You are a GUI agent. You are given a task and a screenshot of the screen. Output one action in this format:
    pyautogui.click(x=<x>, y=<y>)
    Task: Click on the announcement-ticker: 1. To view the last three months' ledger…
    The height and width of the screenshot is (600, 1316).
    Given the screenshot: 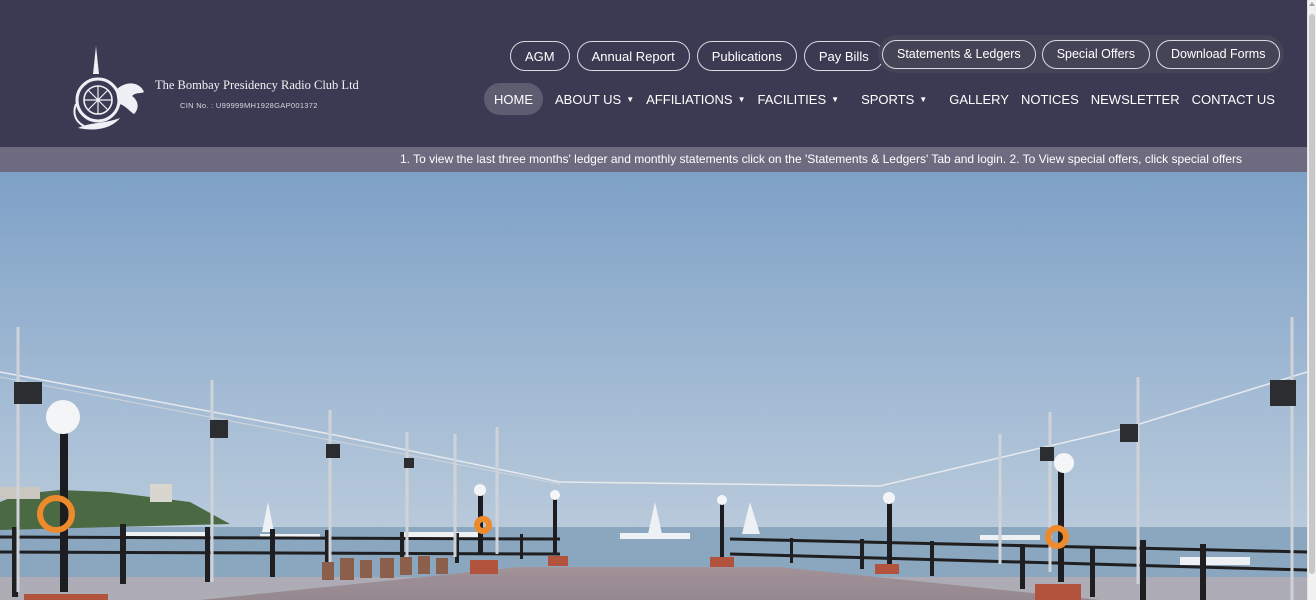 What is the action you would take?
    pyautogui.click(x=653, y=159)
    